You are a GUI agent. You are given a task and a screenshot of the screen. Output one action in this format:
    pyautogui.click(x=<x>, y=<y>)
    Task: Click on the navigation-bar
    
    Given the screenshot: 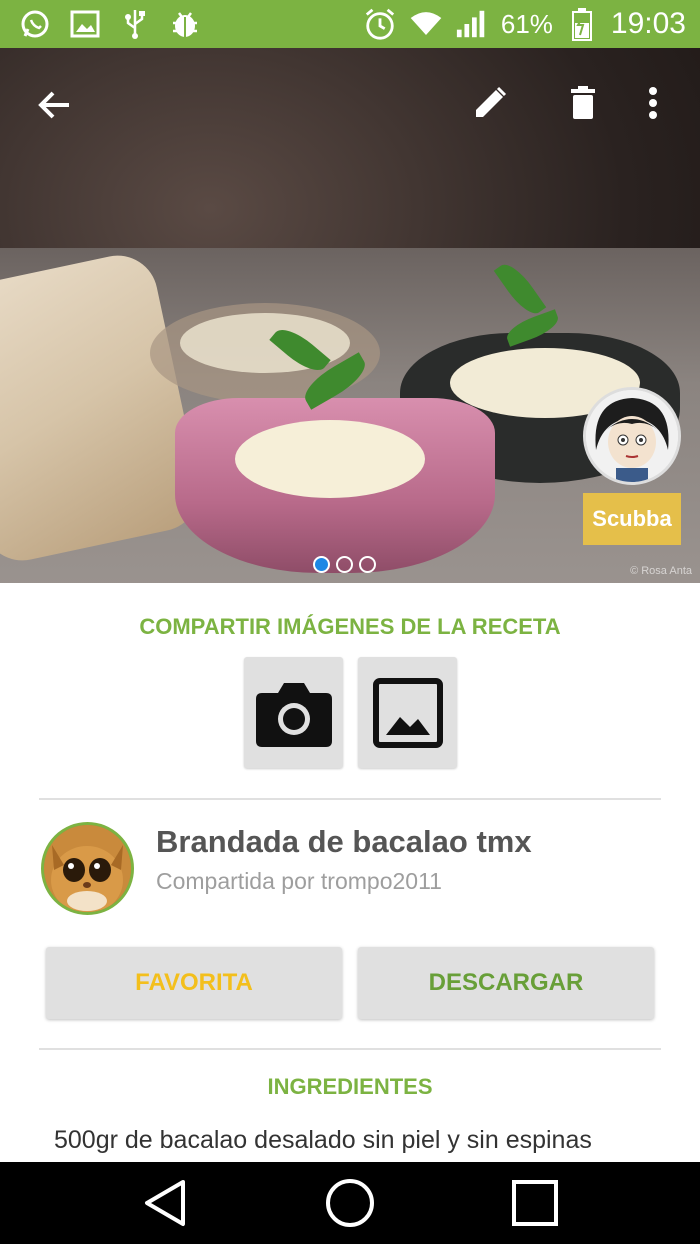 What is the action you would take?
    pyautogui.click(x=350, y=1203)
    